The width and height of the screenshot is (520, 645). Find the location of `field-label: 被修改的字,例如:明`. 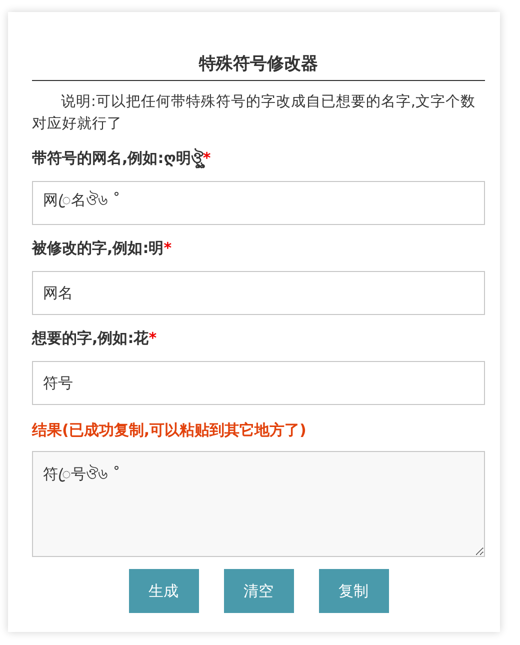

field-label: 被修改的字,例如:明 is located at coordinates (98, 248).